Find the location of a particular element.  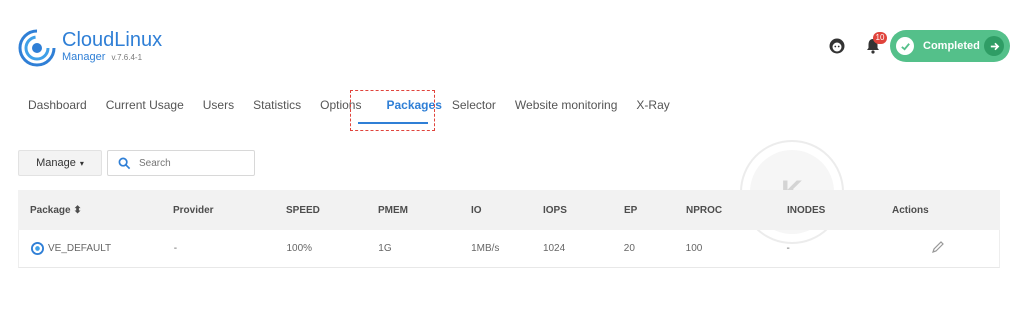

column-header-nproc: NPROC is located at coordinates (704, 210).